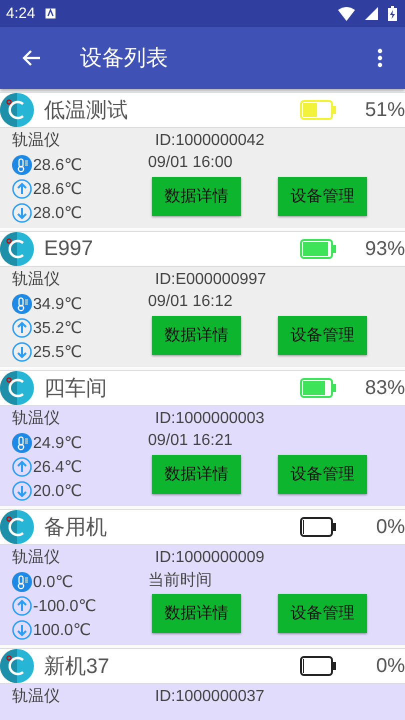  Describe the element at coordinates (346, 13) in the screenshot. I see `wifi-icon` at that location.